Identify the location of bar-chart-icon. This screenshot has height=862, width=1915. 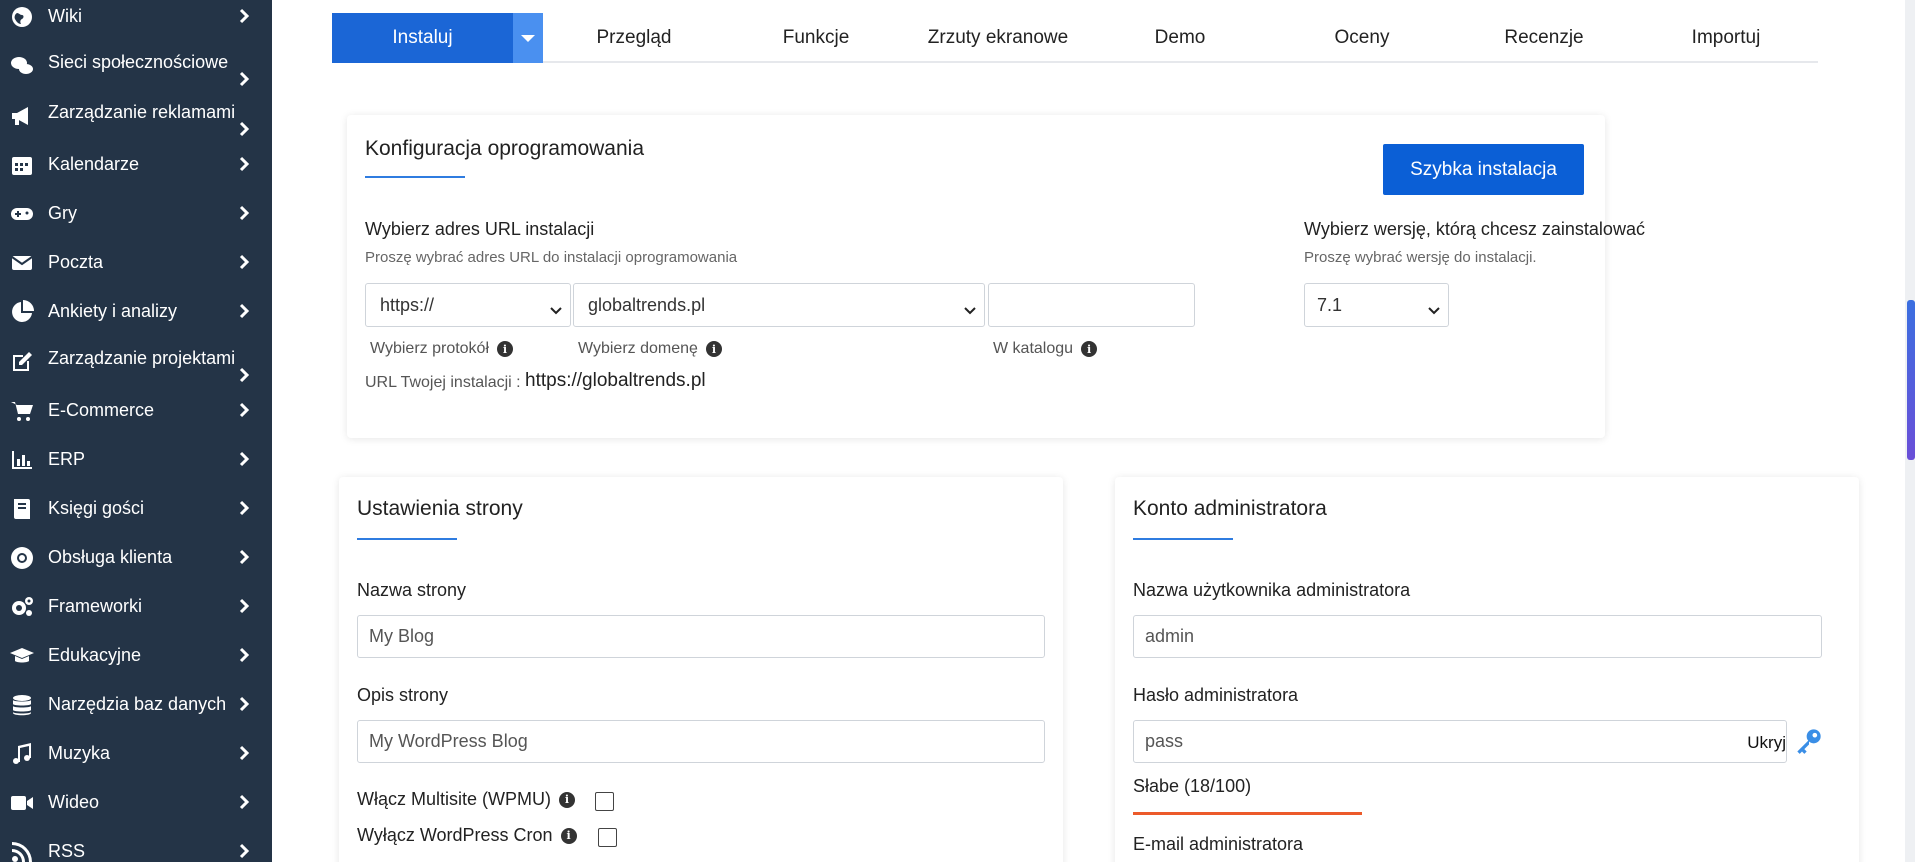
(22, 460).